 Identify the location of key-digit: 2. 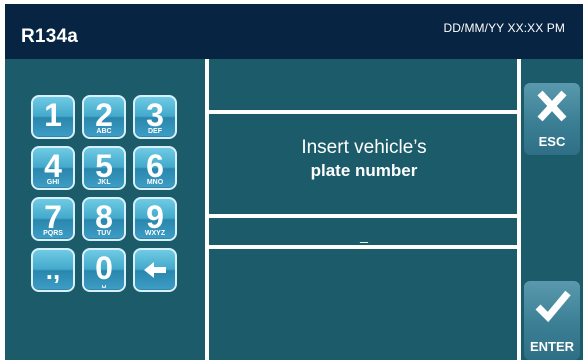
(104, 115).